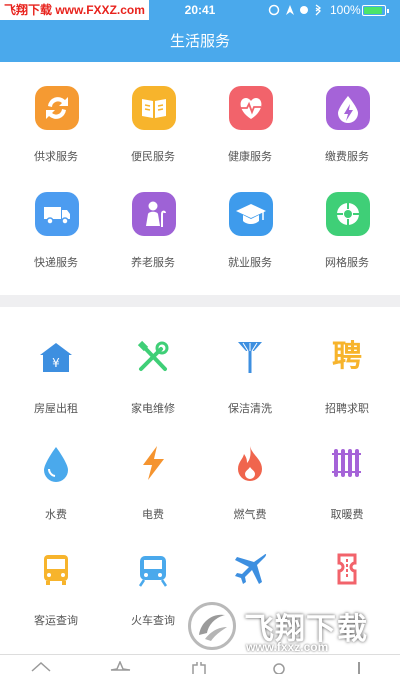  What do you see at coordinates (56, 570) in the screenshot?
I see `bus-icon` at bounding box center [56, 570].